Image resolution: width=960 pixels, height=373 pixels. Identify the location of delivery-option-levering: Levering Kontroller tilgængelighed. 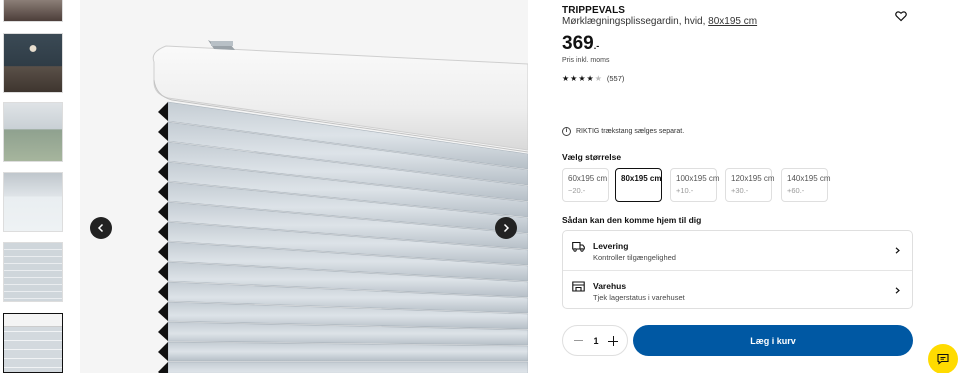
(737, 250).